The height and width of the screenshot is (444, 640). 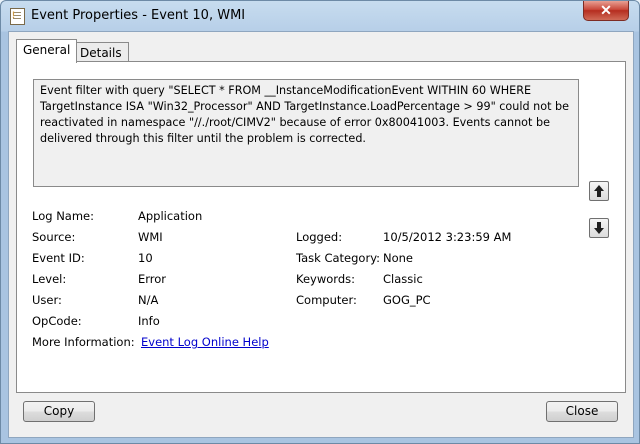 I want to click on arrow-up-icon, so click(x=599, y=191).